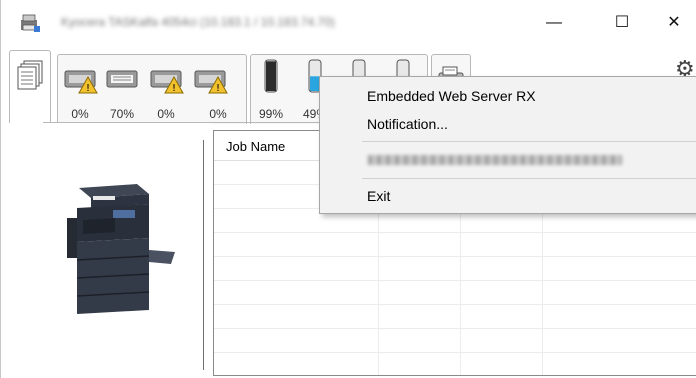 The width and height of the screenshot is (696, 378). I want to click on printer-icon, so click(30, 23).